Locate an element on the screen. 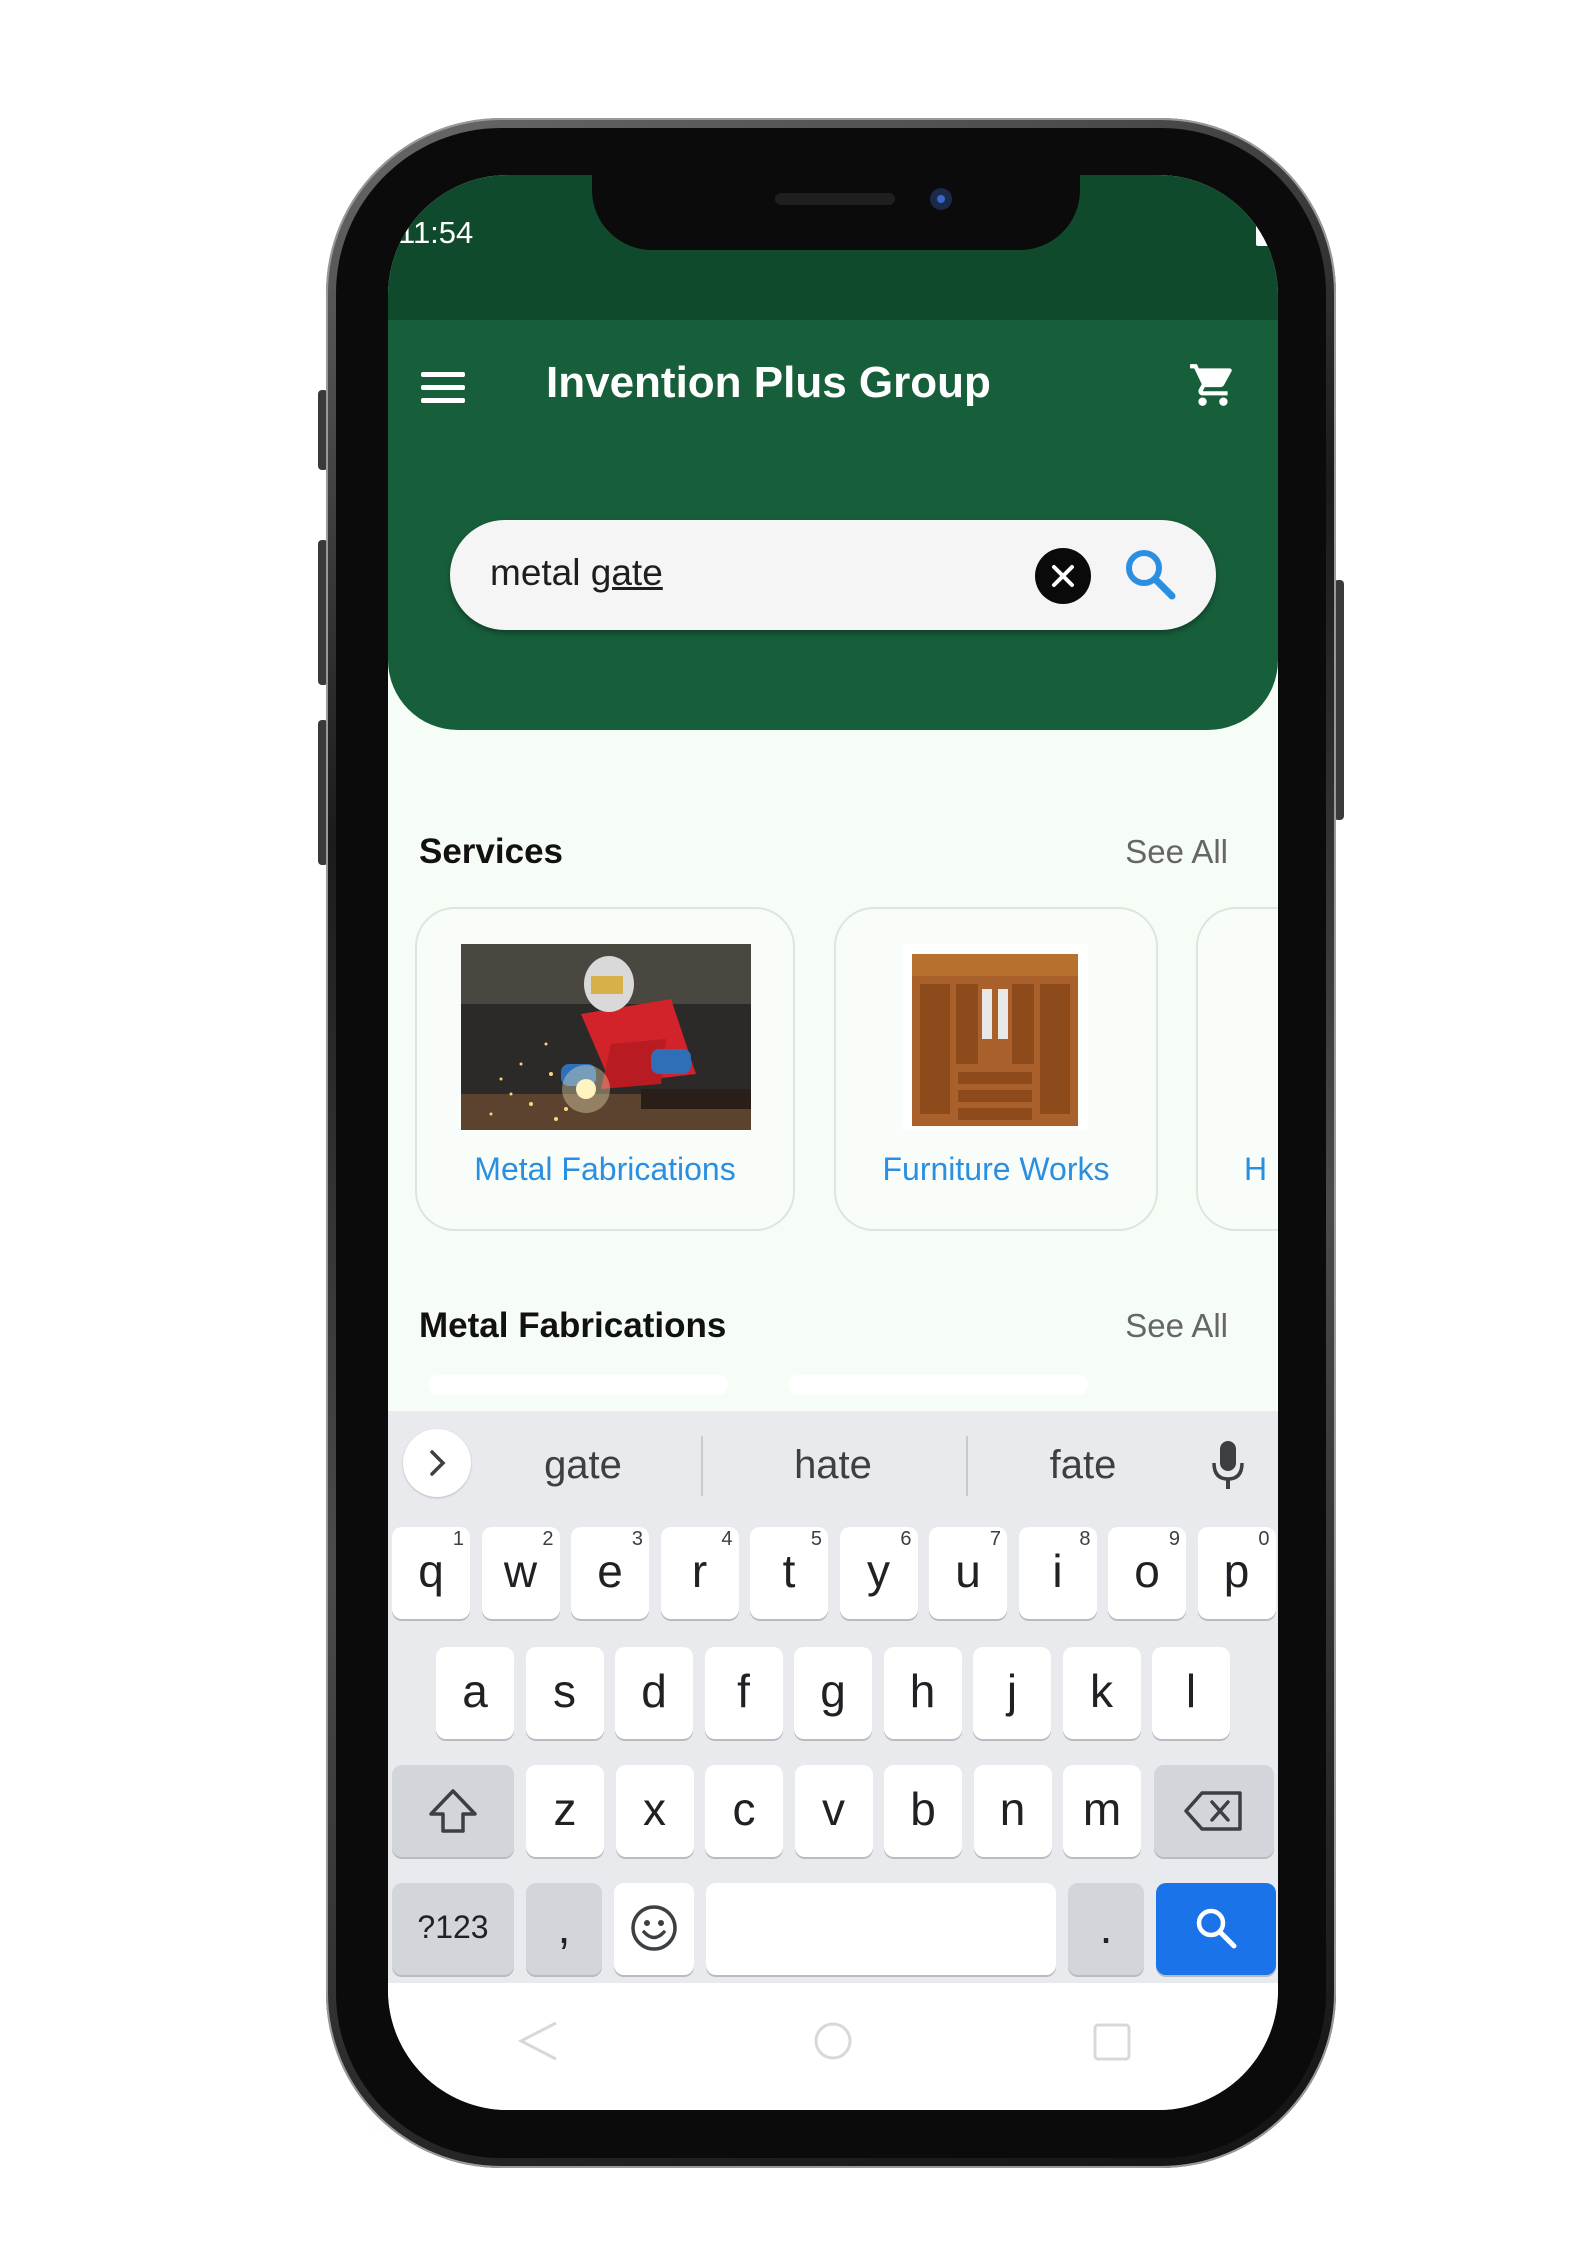 This screenshot has width=1587, height=2245. system-nav-bar is located at coordinates (833, 2046).